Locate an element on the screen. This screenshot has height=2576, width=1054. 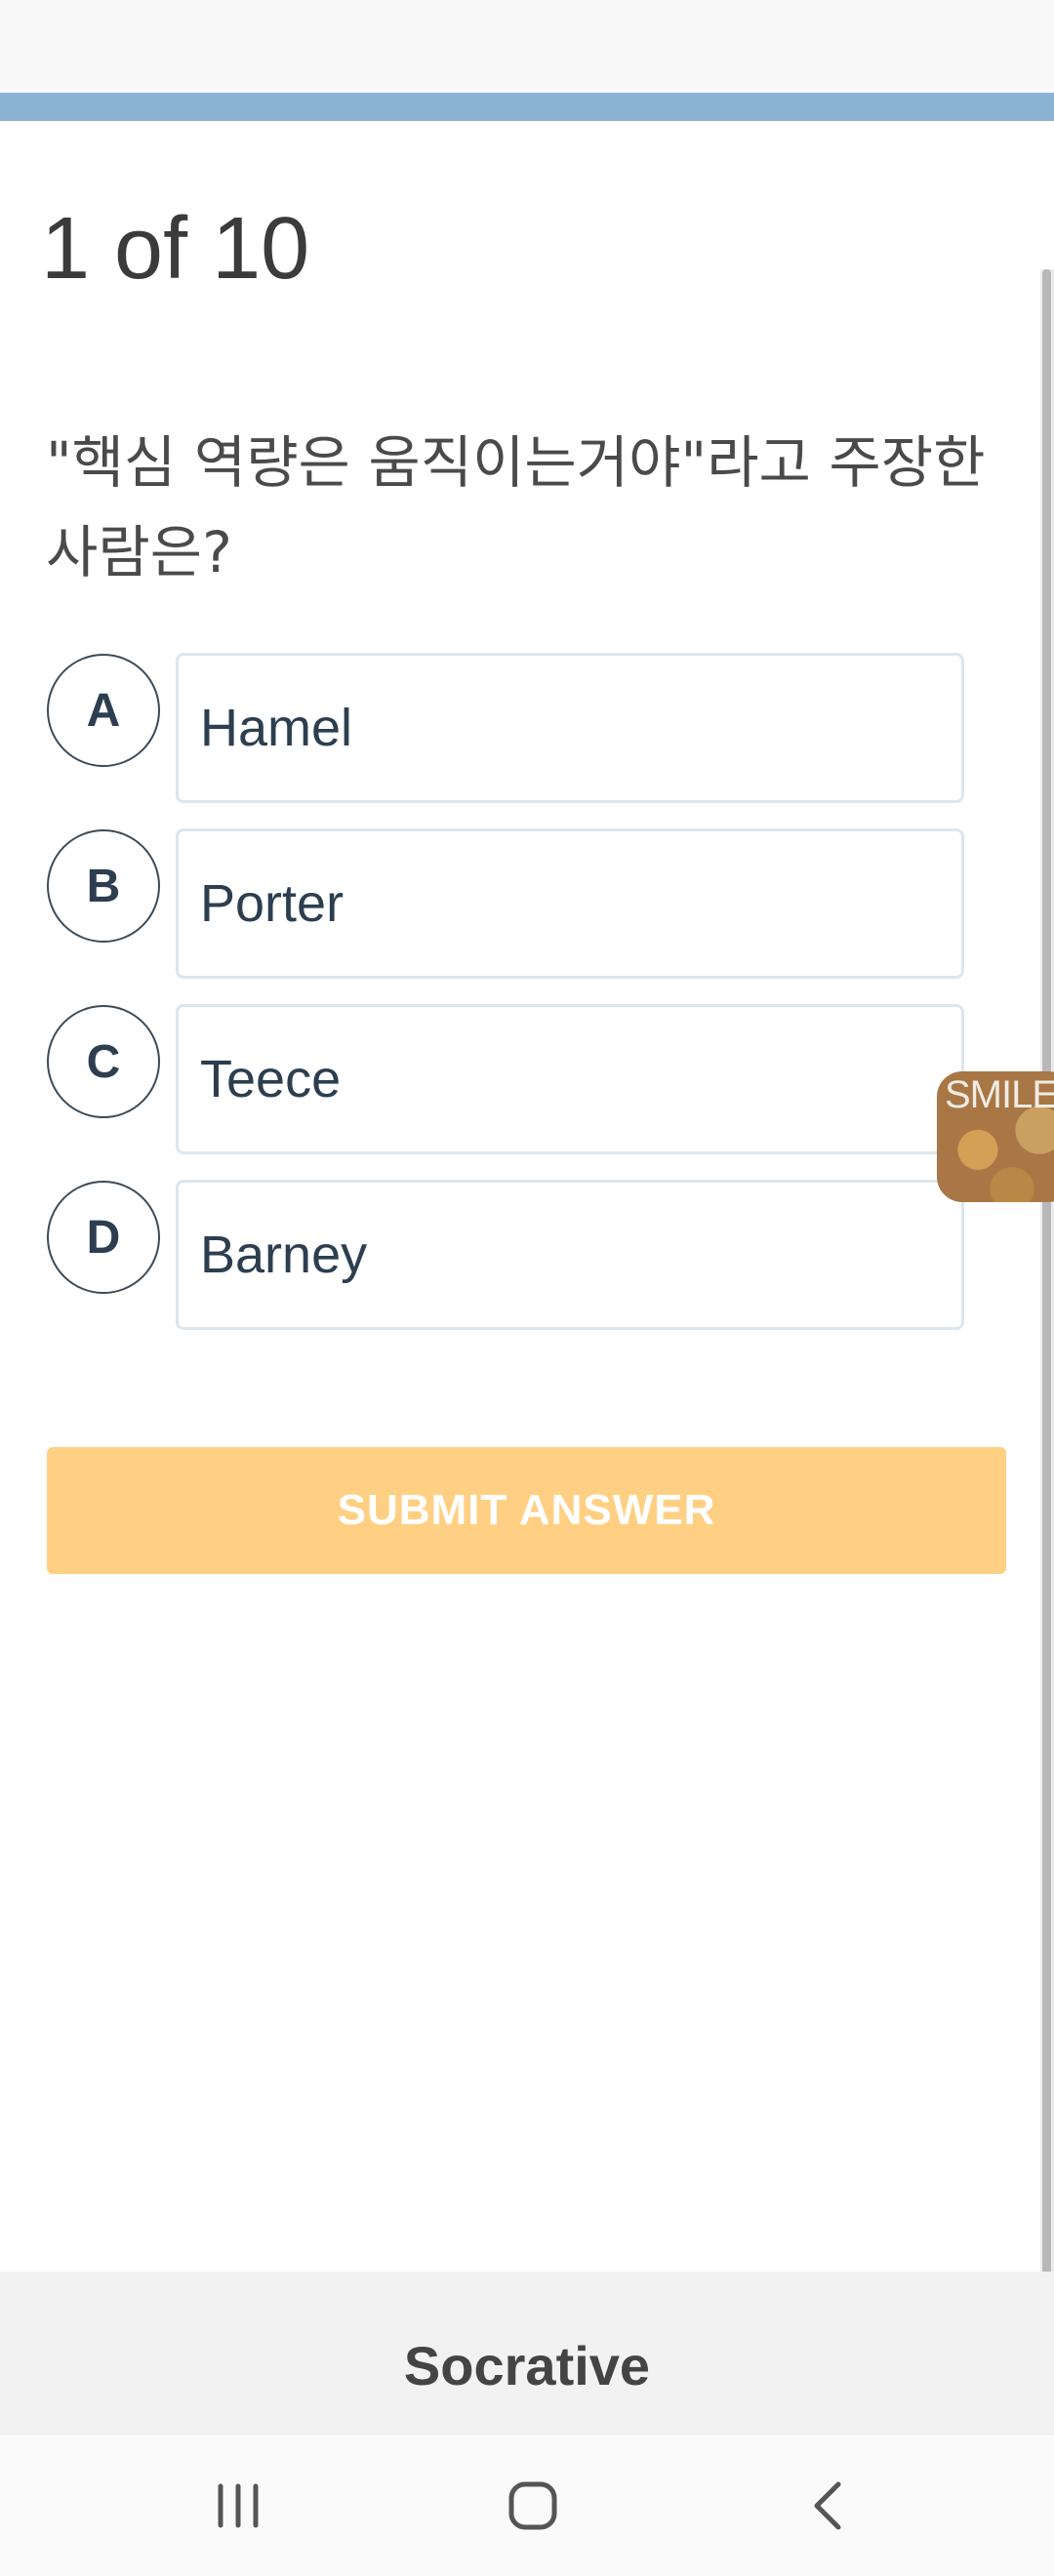
footer: Socrative is located at coordinates (527, 2353).